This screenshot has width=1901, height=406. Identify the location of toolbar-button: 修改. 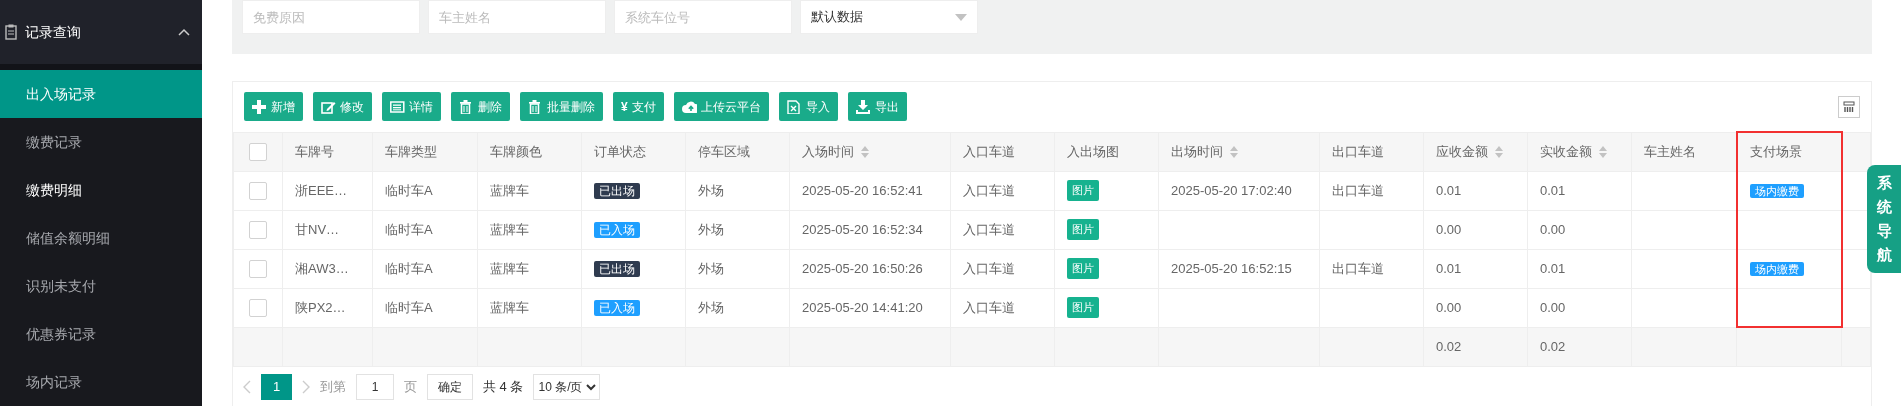
(342, 106).